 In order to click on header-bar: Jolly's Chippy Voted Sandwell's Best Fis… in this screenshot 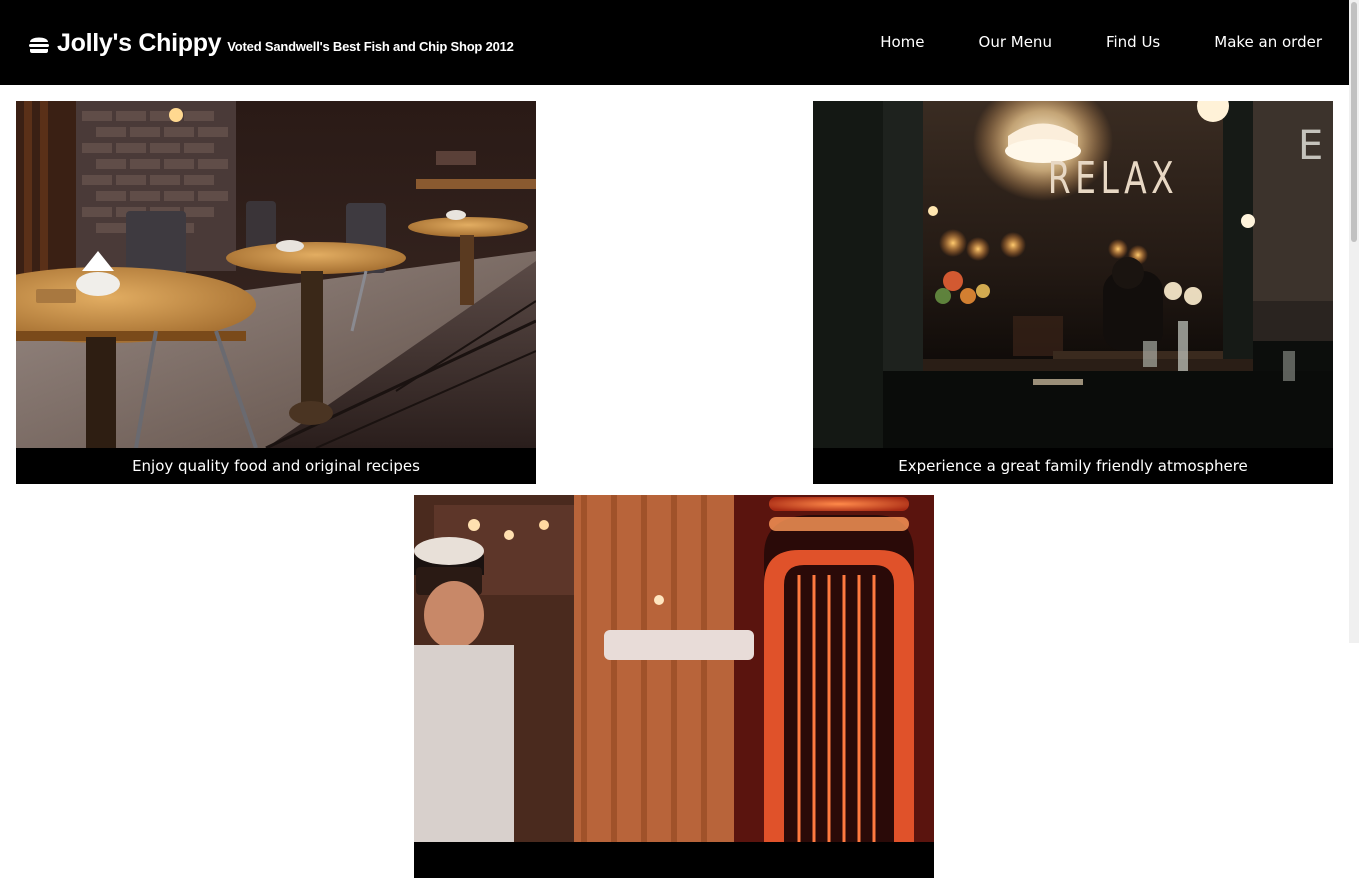, I will do `click(674, 42)`.